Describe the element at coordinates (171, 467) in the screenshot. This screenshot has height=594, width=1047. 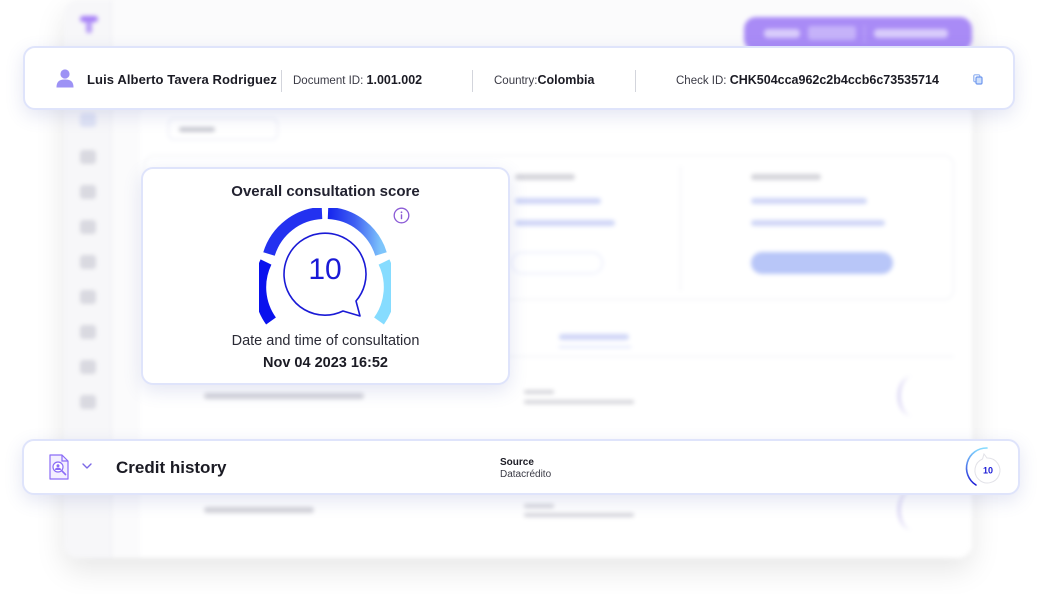
I see `credit-history-title: Credit history` at that location.